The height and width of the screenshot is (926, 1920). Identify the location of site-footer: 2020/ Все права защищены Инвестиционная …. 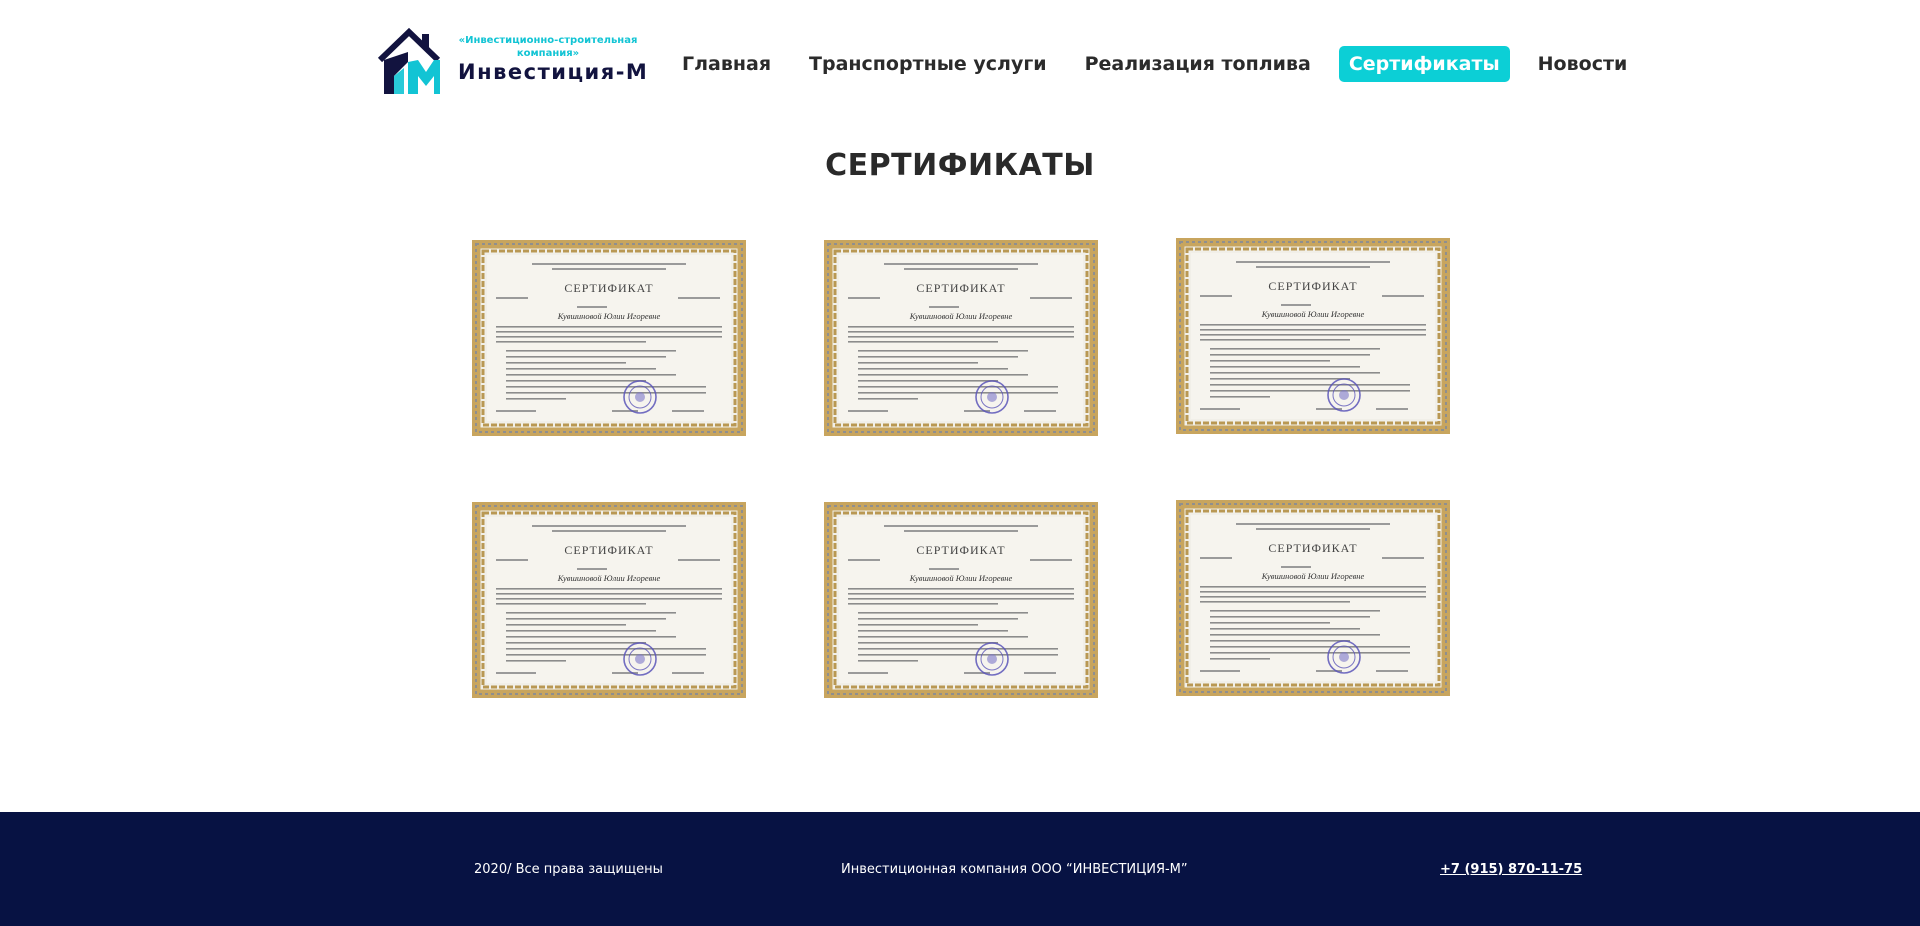
(960, 869).